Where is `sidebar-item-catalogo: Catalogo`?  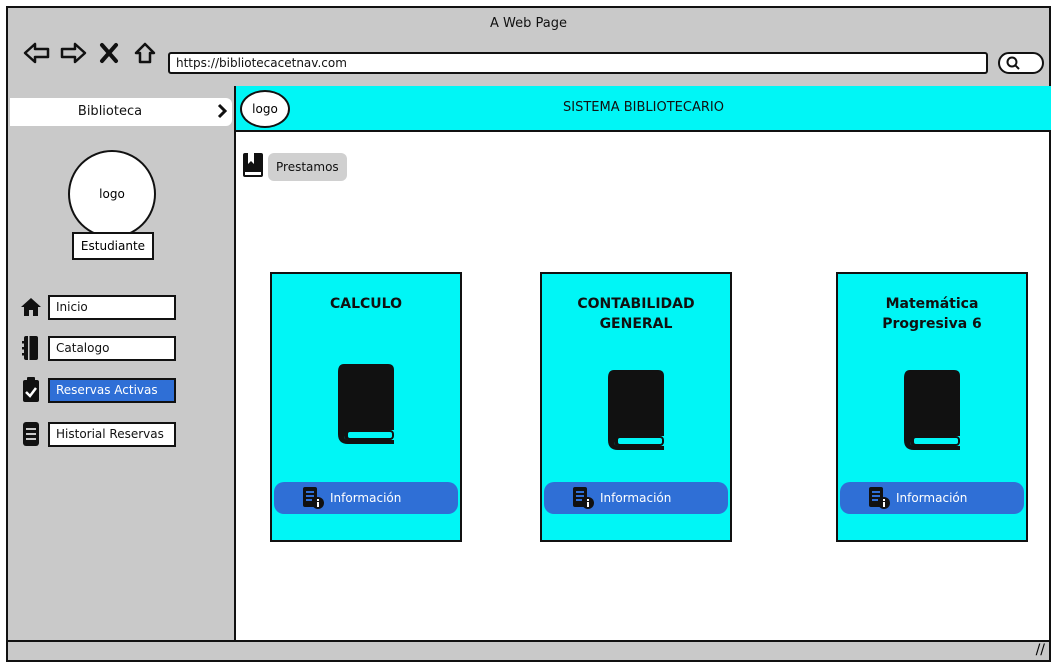 sidebar-item-catalogo: Catalogo is located at coordinates (98, 348).